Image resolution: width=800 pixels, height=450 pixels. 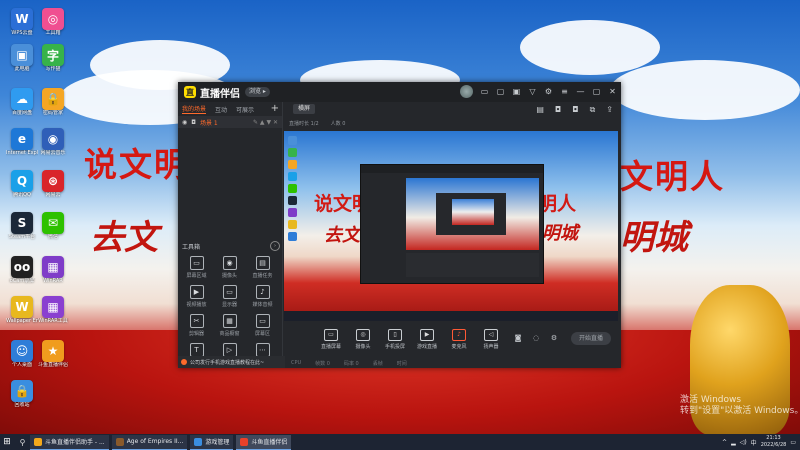 What do you see at coordinates (53, 184) in the screenshot?
I see `desktop-icon: ⊛ 网易云` at bounding box center [53, 184].